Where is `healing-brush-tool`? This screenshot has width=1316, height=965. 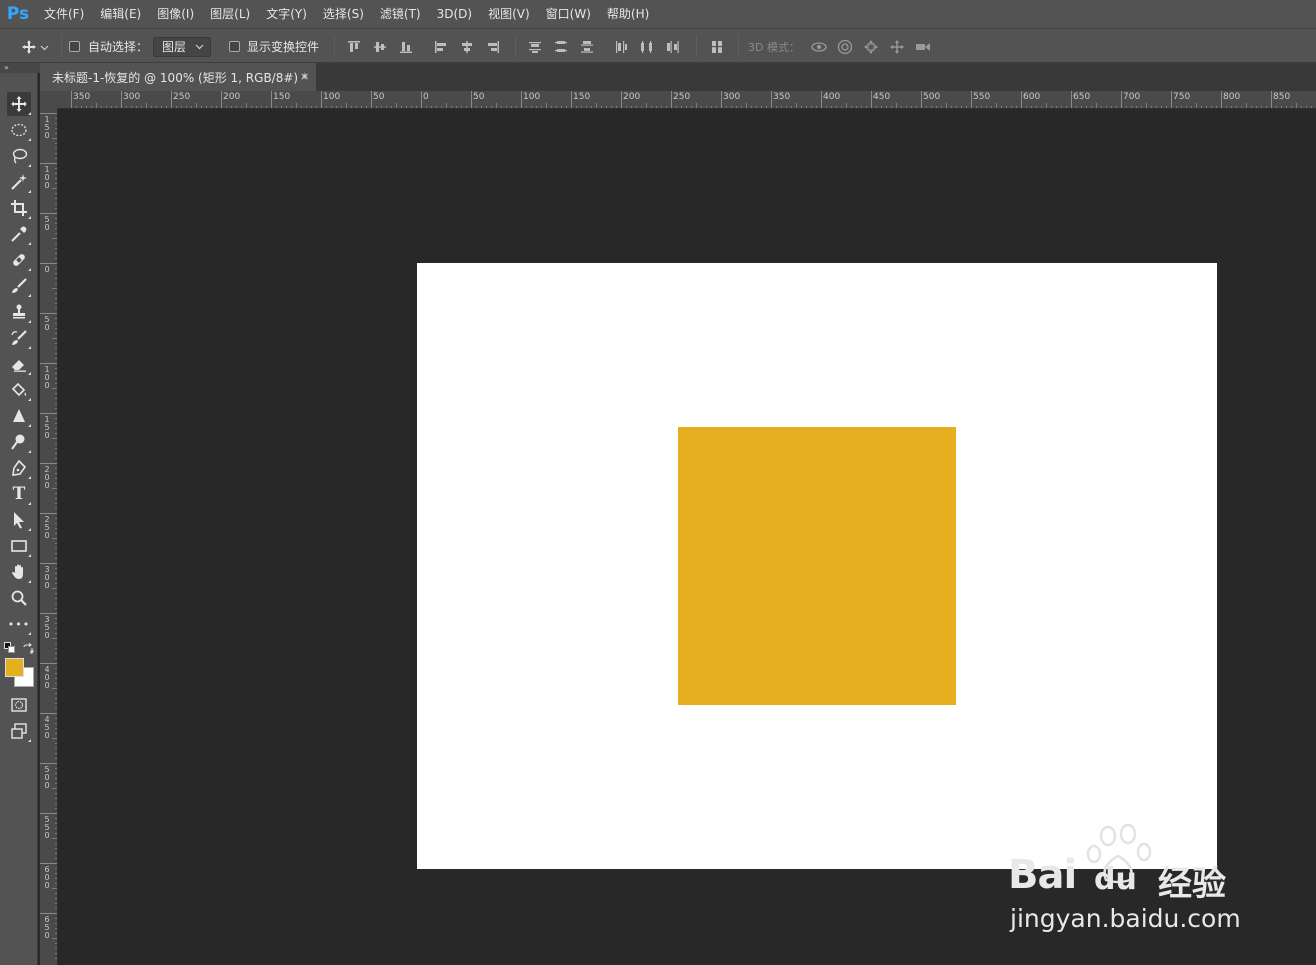
healing-brush-tool is located at coordinates (19, 260).